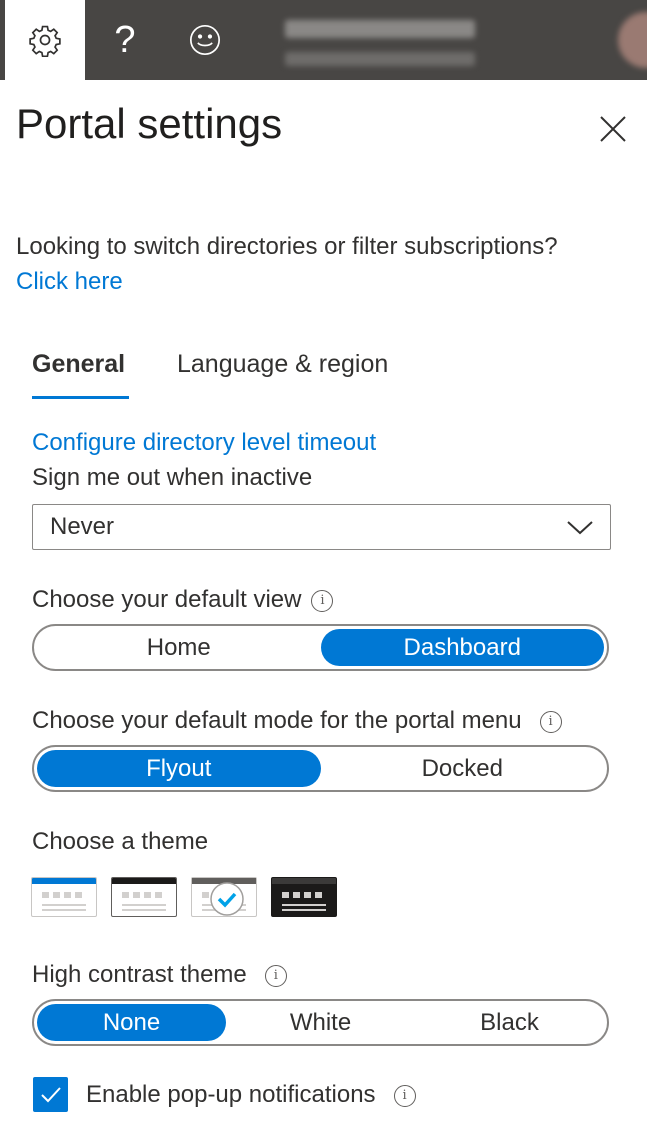 Image resolution: width=647 pixels, height=1139 pixels. What do you see at coordinates (120, 841) in the screenshot?
I see `theme-label: Choose a theme` at bounding box center [120, 841].